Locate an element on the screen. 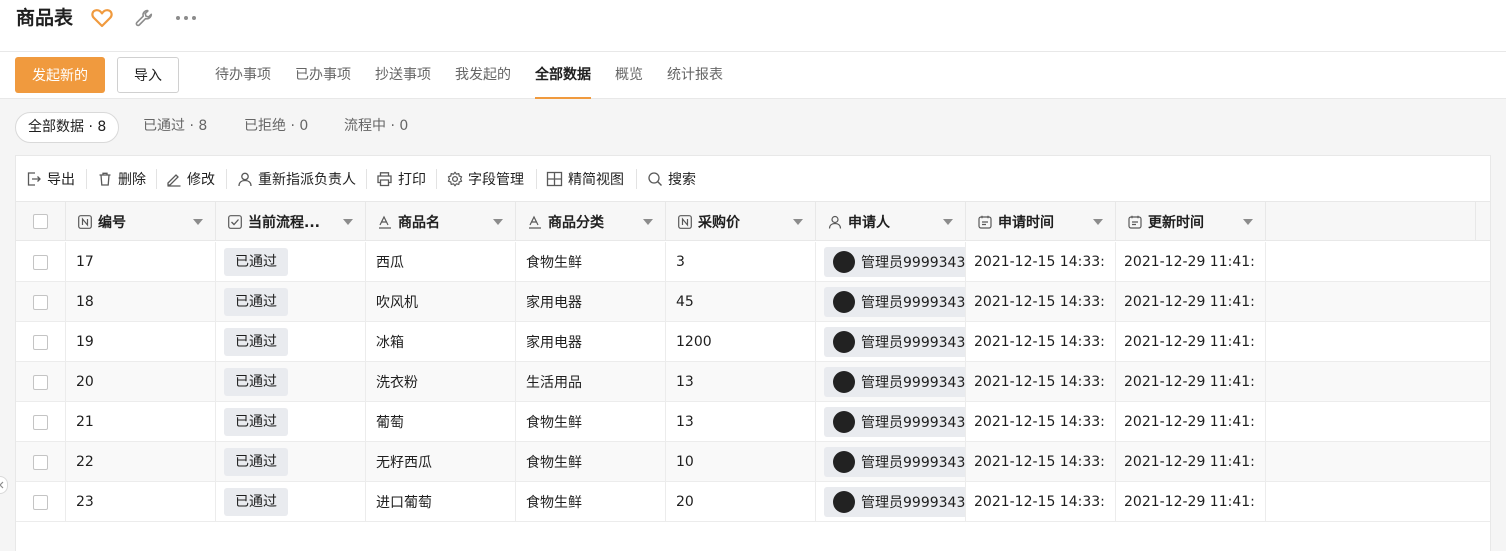 This screenshot has width=1506, height=551. cell-price: 20 is located at coordinates (741, 502).